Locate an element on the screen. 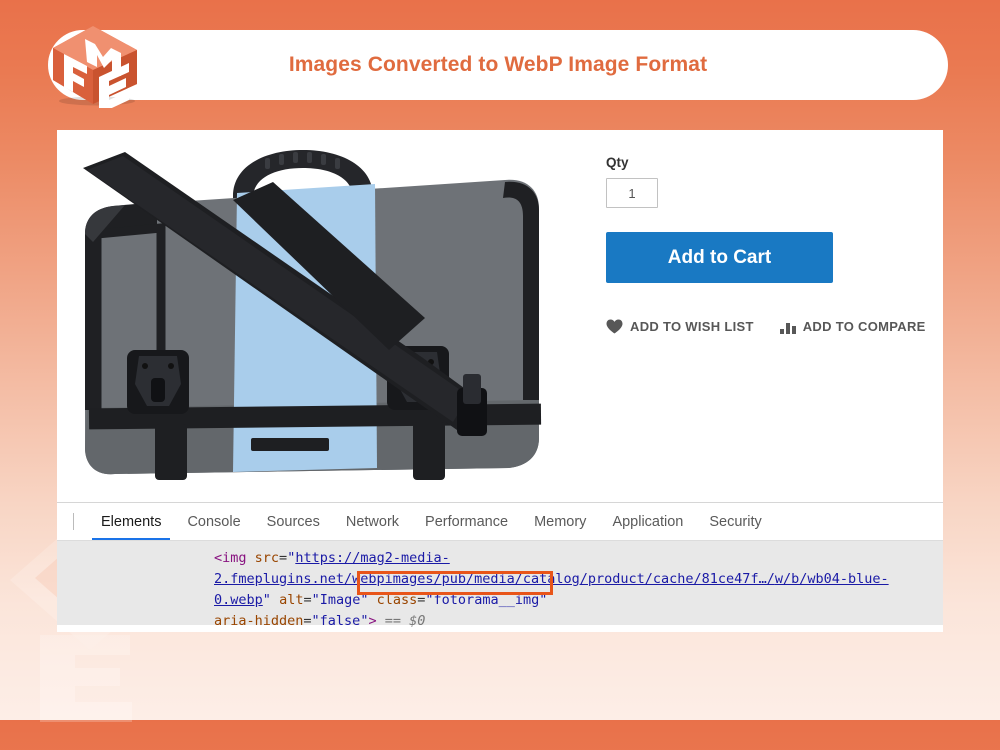 The image size is (1000, 750). header-bar: Images Converted to WebP Image Format is located at coordinates (498, 65).